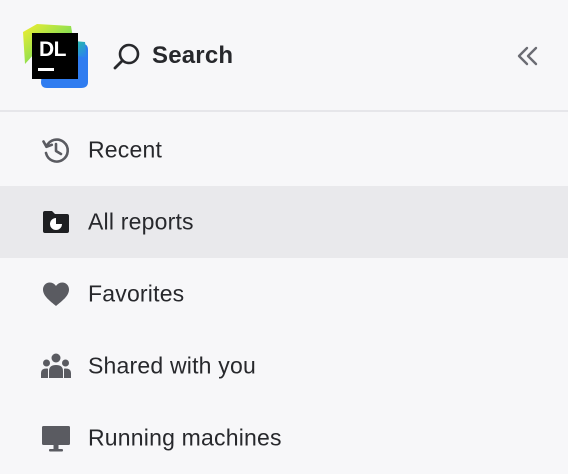 Image resolution: width=568 pixels, height=474 pixels. What do you see at coordinates (56, 438) in the screenshot?
I see `monitor-icon` at bounding box center [56, 438].